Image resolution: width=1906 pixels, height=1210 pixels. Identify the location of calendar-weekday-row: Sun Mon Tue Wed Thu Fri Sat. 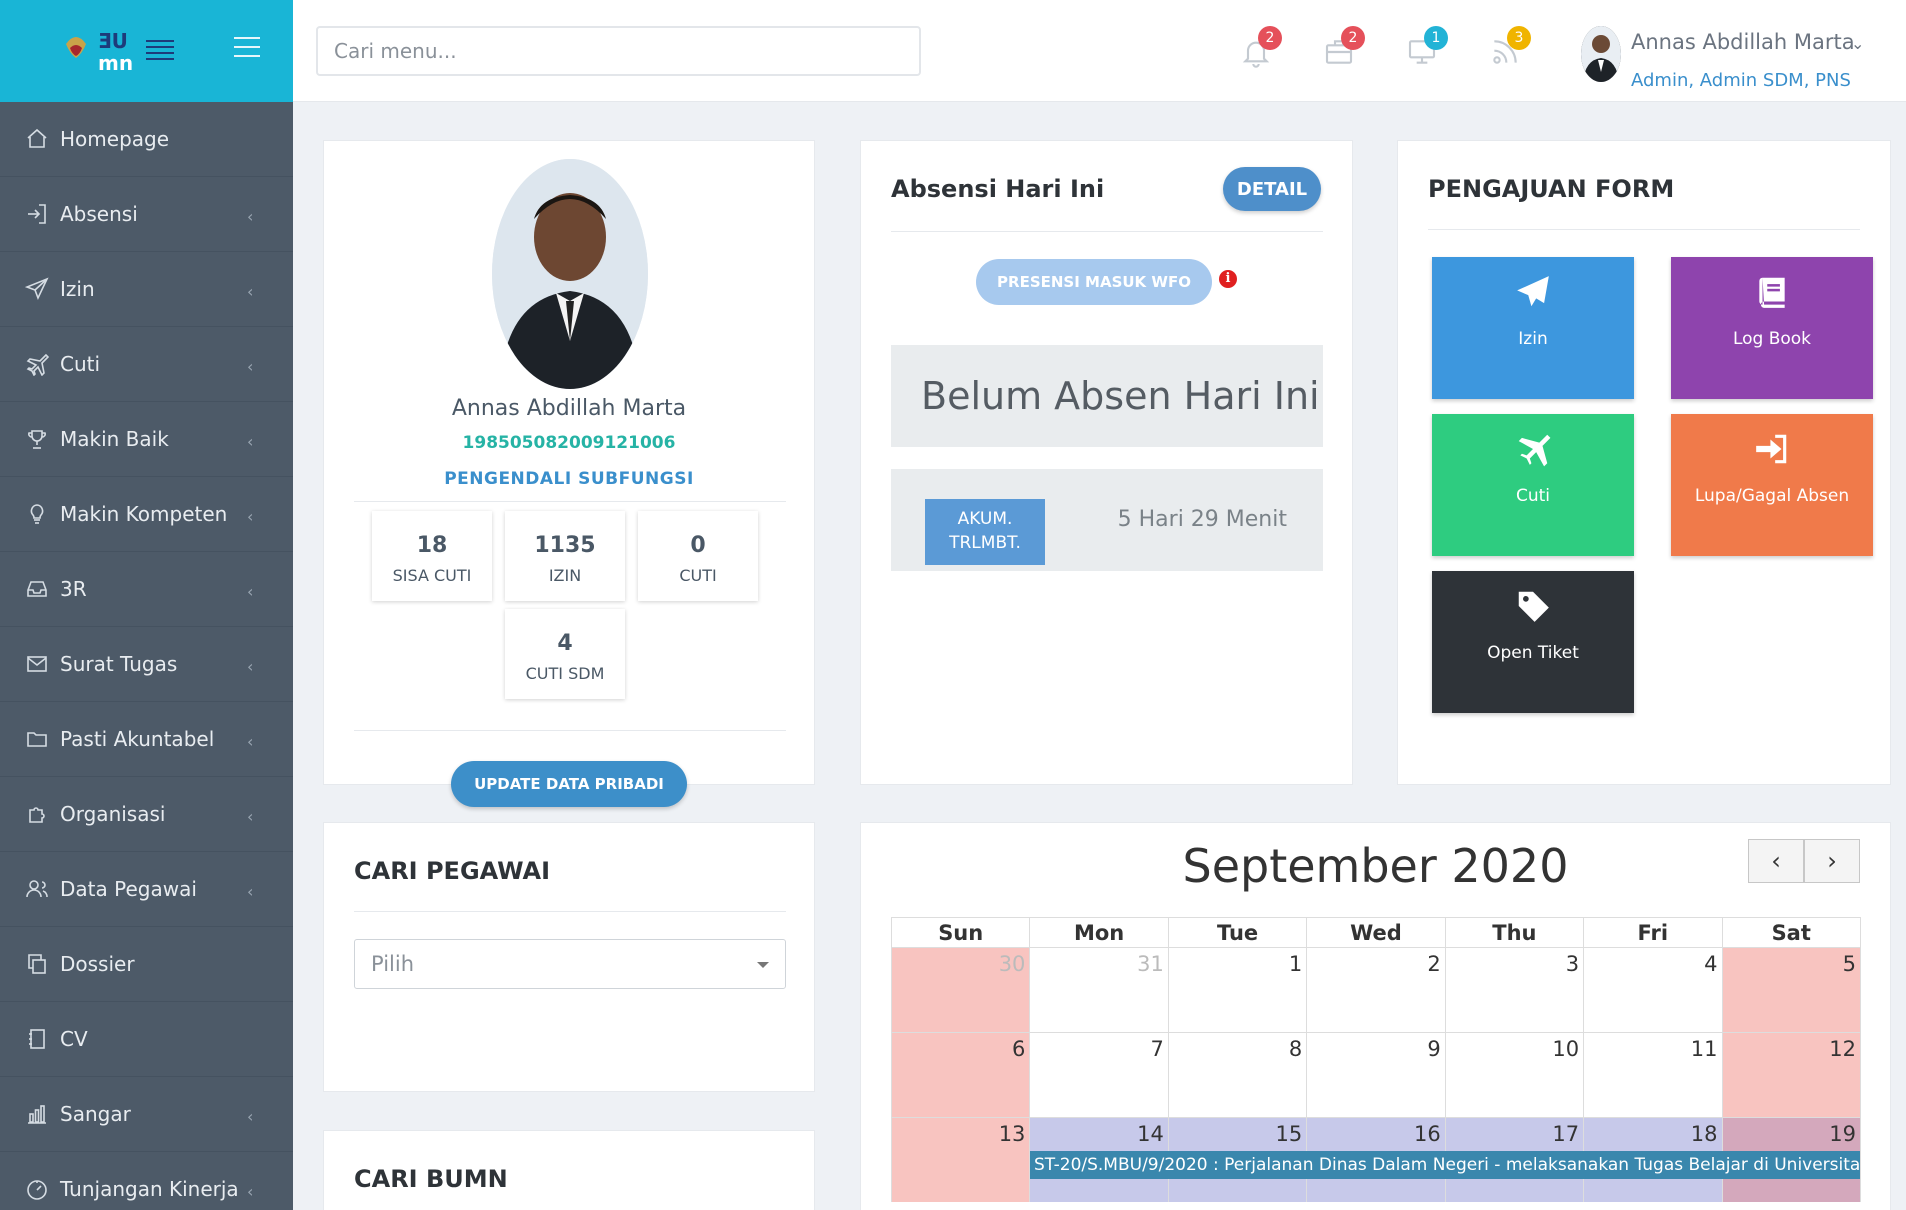
(1376, 932).